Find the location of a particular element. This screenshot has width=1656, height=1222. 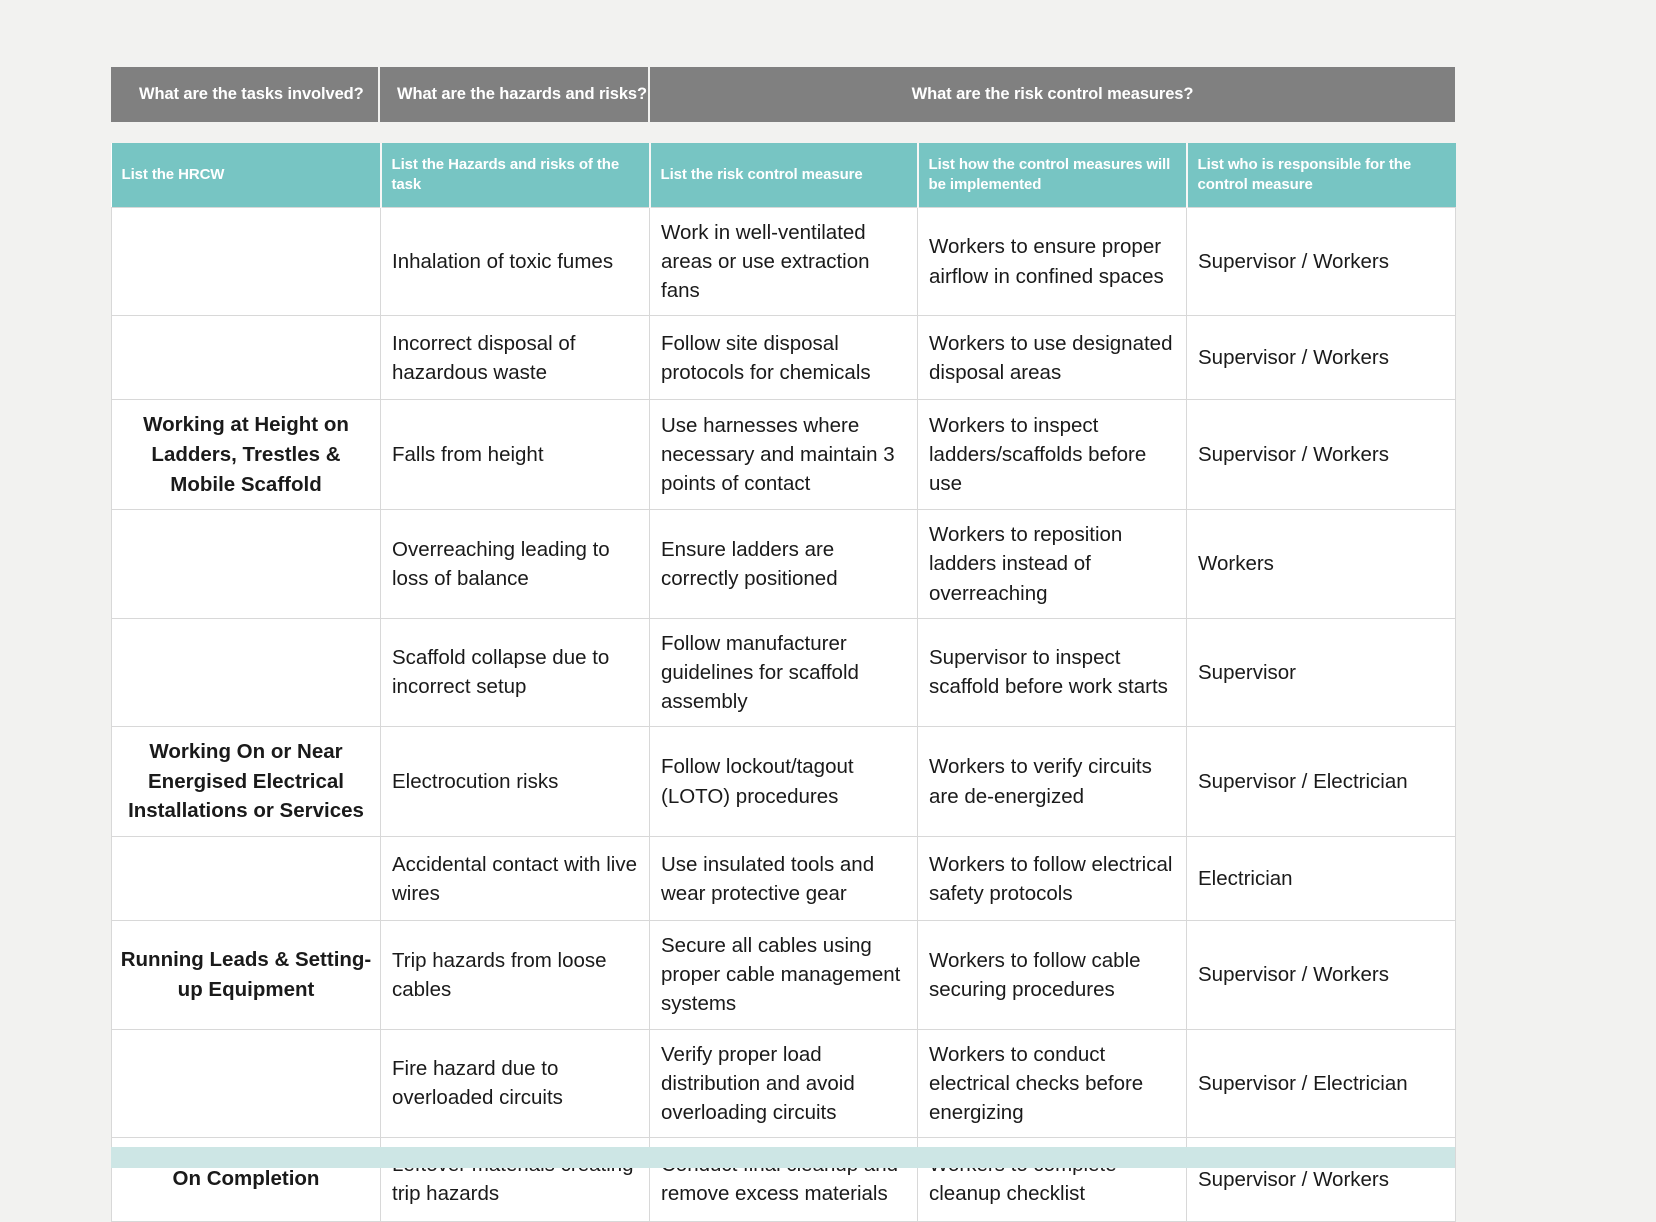

banner-group-tasks: What are the tasks involved? is located at coordinates (245, 94).